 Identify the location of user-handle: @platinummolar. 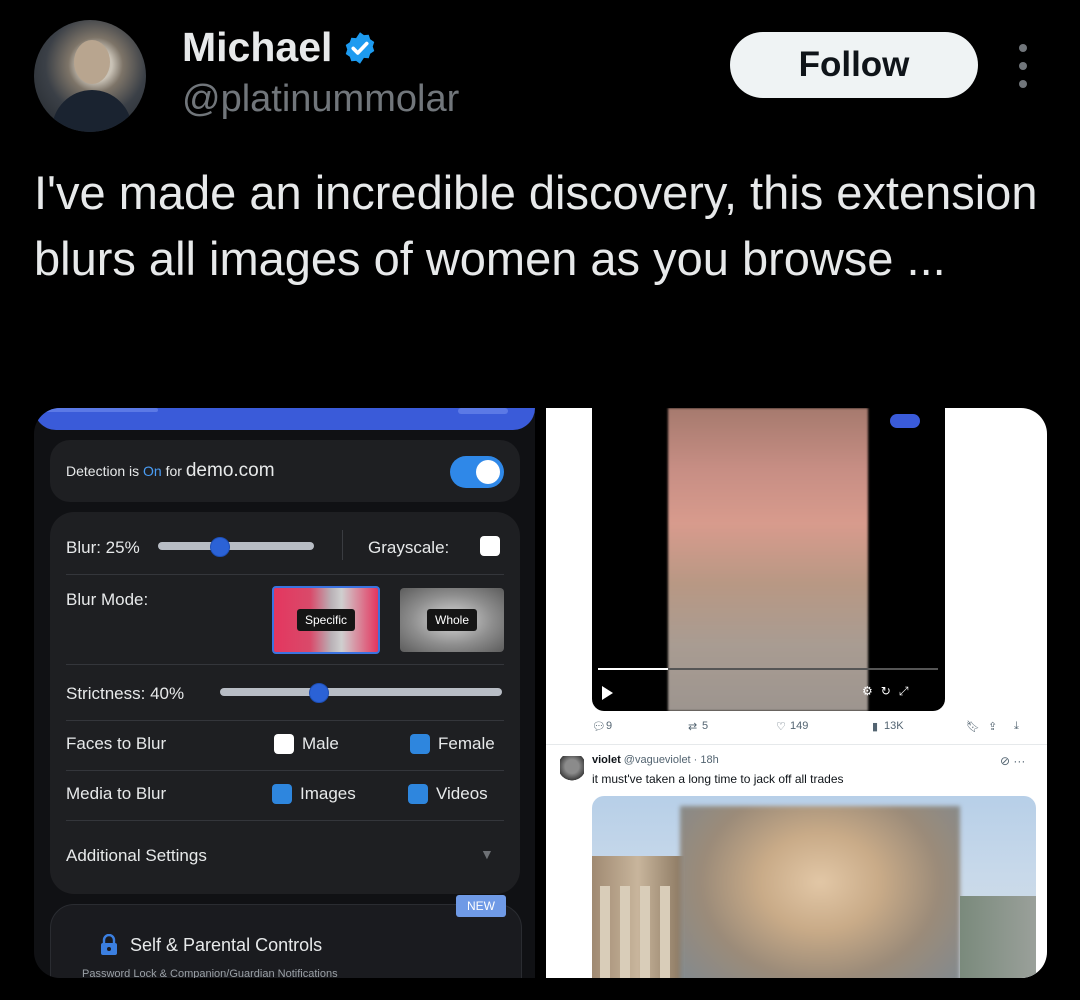
(320, 99).